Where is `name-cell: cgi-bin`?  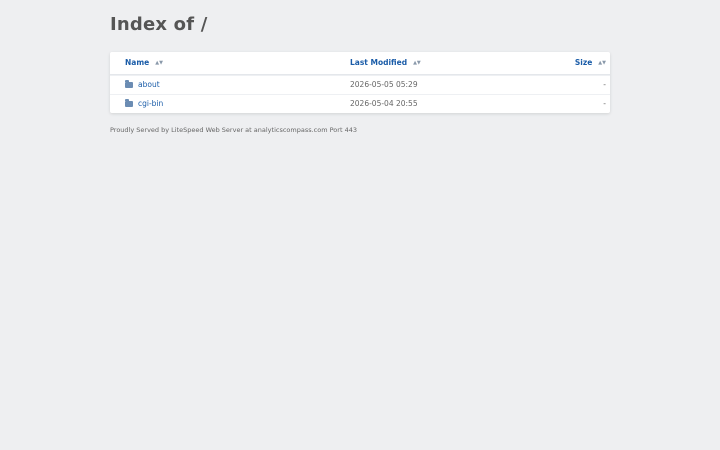 name-cell: cgi-bin is located at coordinates (144, 104).